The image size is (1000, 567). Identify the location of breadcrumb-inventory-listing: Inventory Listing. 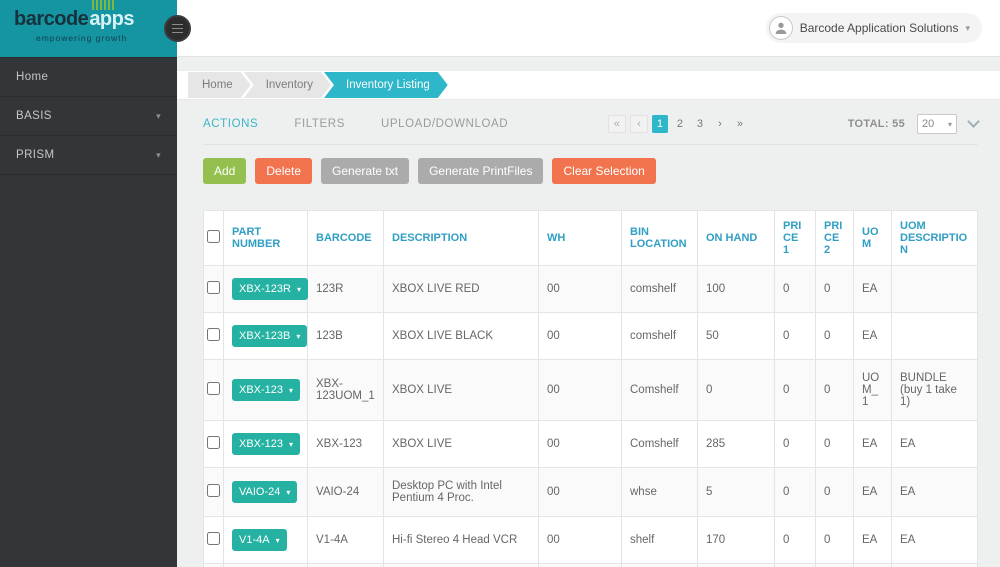
(386, 85).